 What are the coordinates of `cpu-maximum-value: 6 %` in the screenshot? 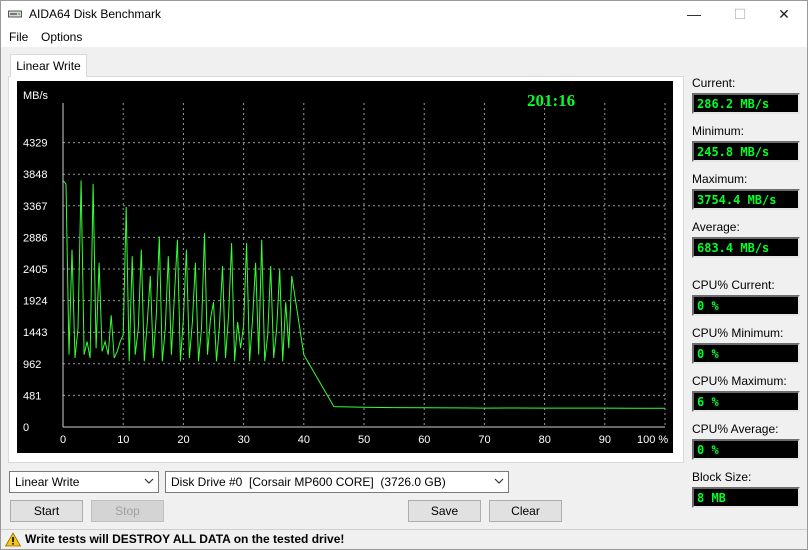 It's located at (746, 401).